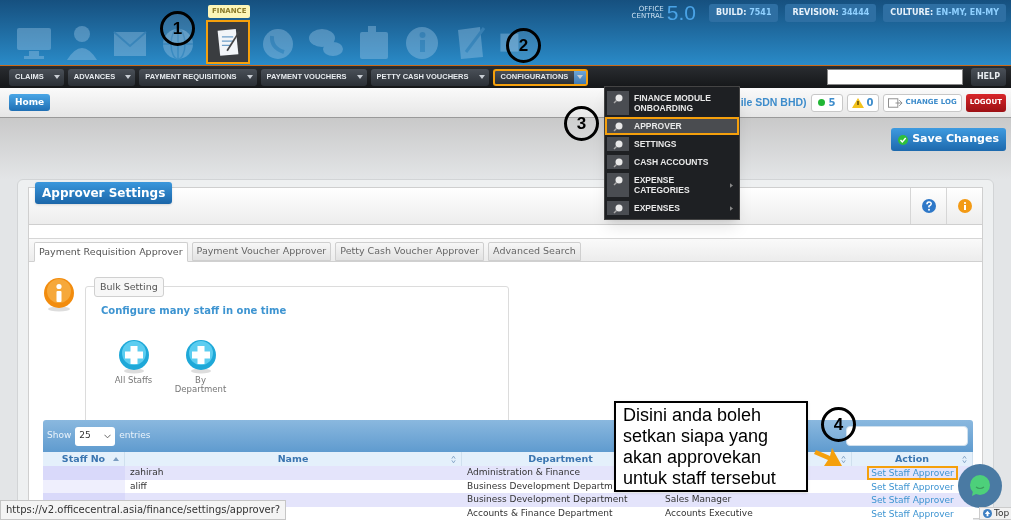 The height and width of the screenshot is (520, 1011). I want to click on column-header: Action, so click(912, 459).